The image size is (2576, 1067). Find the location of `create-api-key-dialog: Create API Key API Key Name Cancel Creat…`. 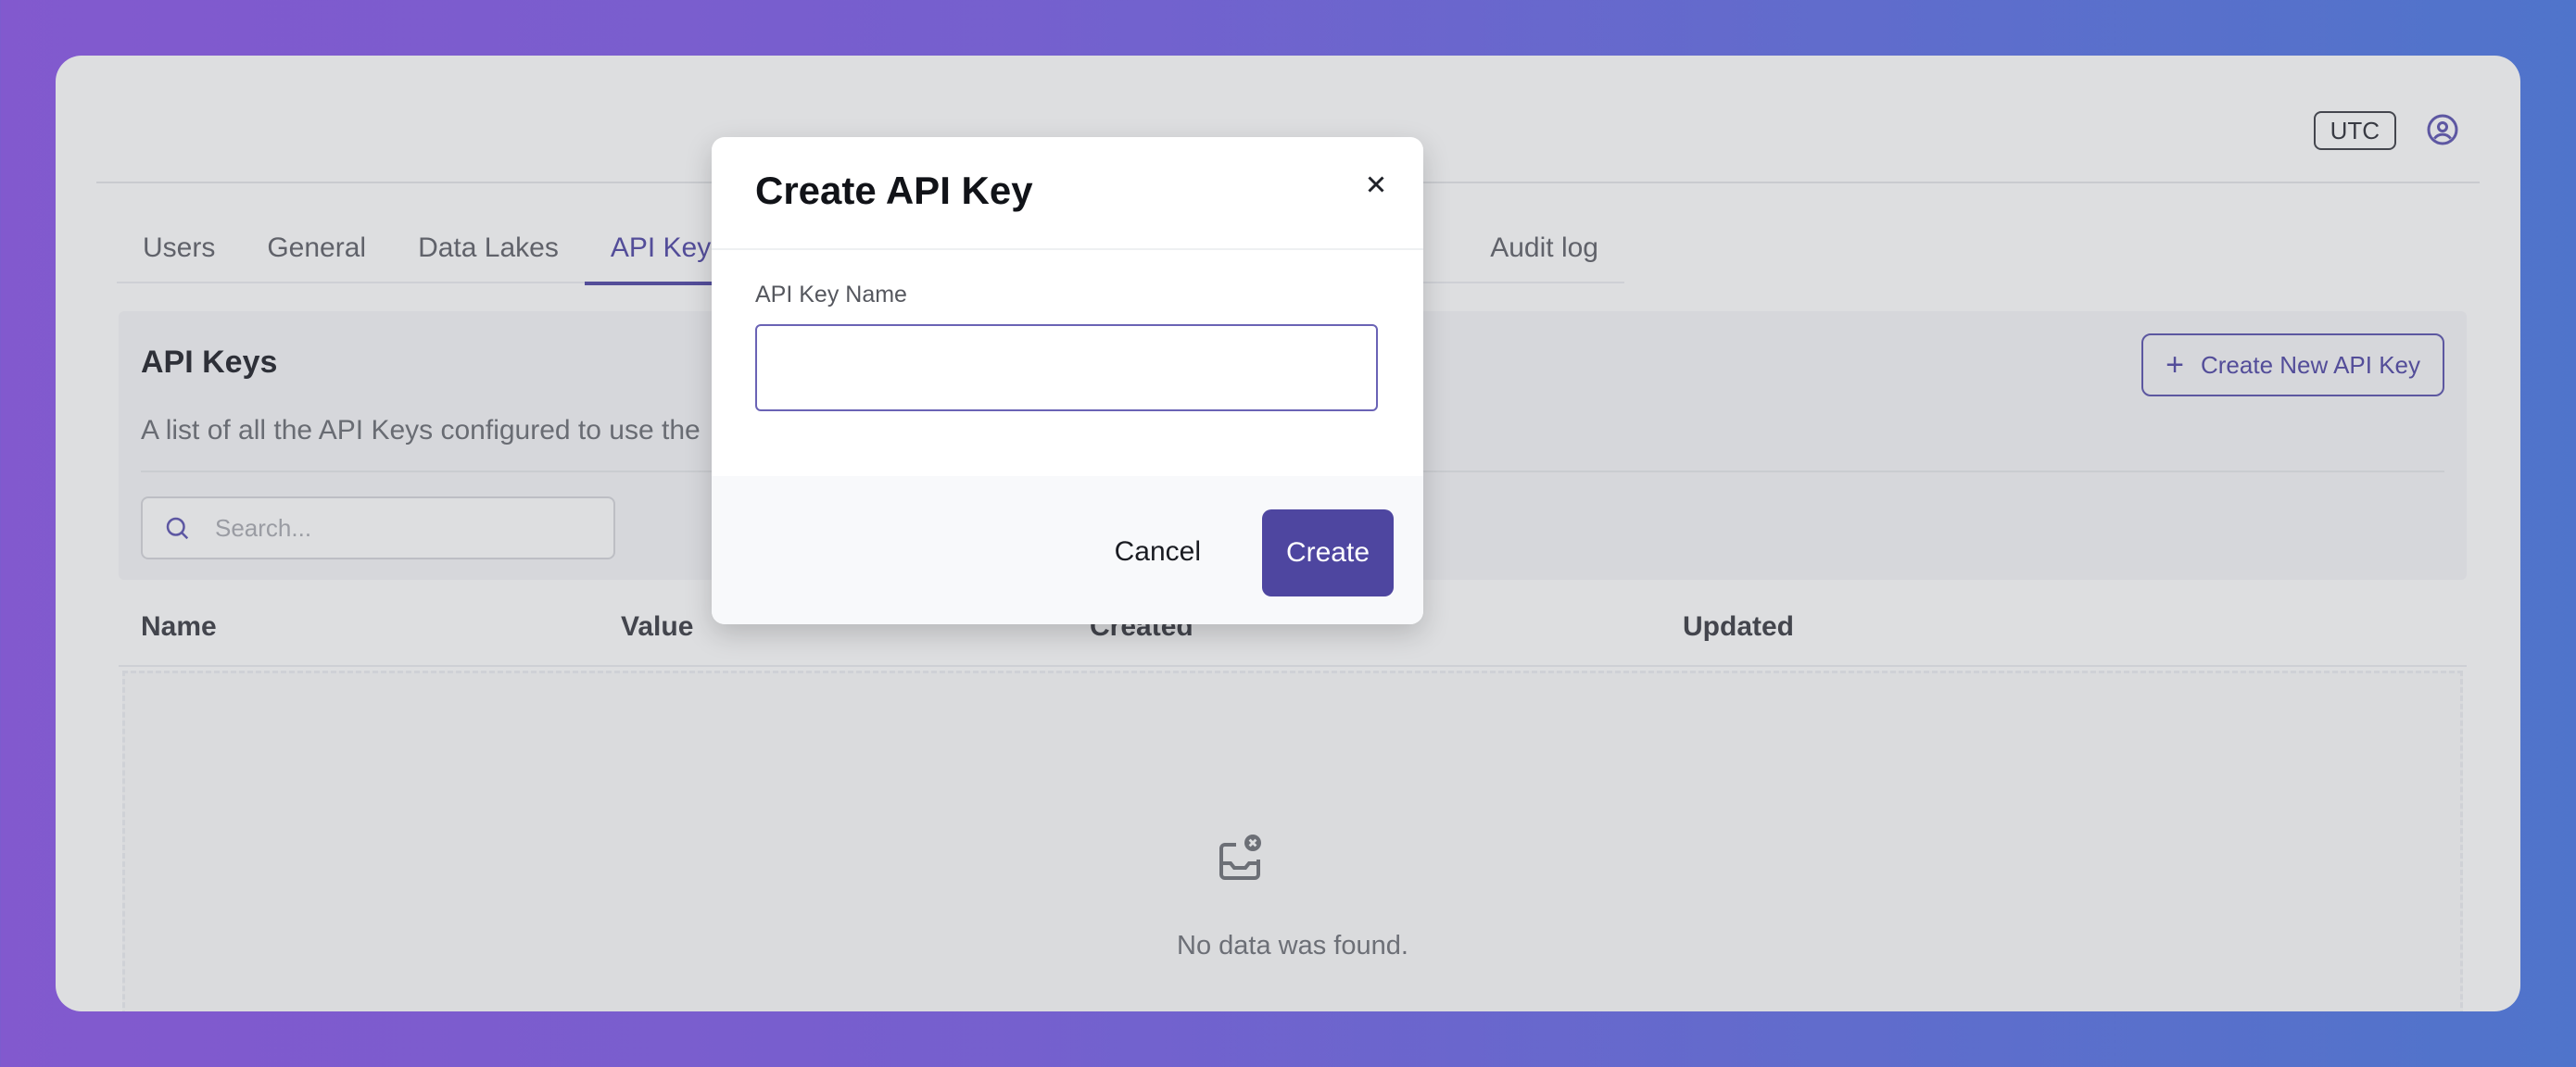

create-api-key-dialog: Create API Key API Key Name Cancel Creat… is located at coordinates (1067, 381).